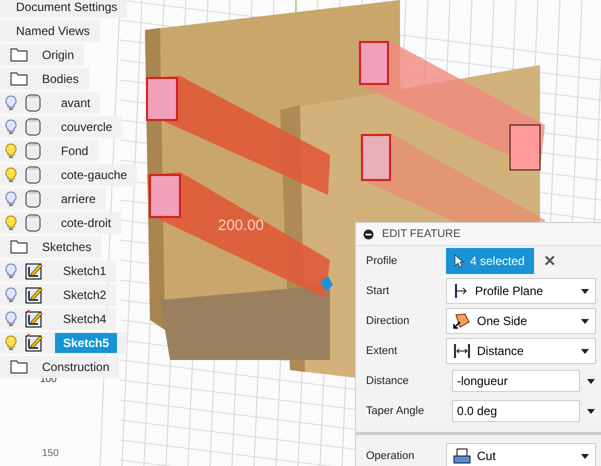 The image size is (601, 466). Describe the element at coordinates (241, 225) in the screenshot. I see `dimension-label: 200.00` at that location.